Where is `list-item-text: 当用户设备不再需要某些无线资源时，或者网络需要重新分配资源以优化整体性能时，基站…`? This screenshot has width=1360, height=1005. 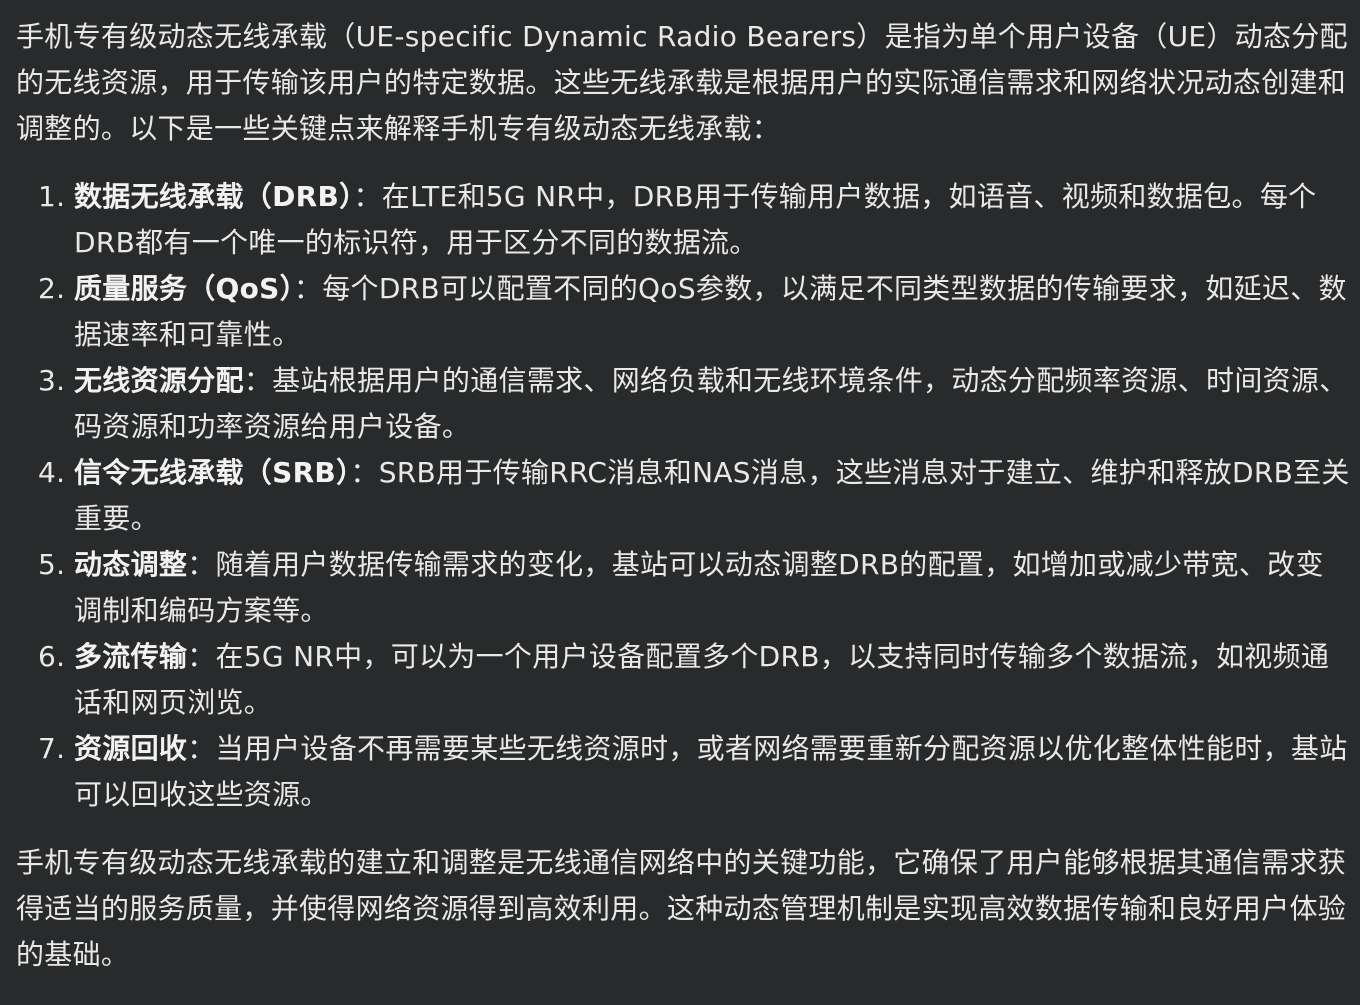
list-item-text: 当用户设备不再需要某些无线资源时，或者网络需要重新分配资源以优化整体性能时，基站… is located at coordinates (711, 771).